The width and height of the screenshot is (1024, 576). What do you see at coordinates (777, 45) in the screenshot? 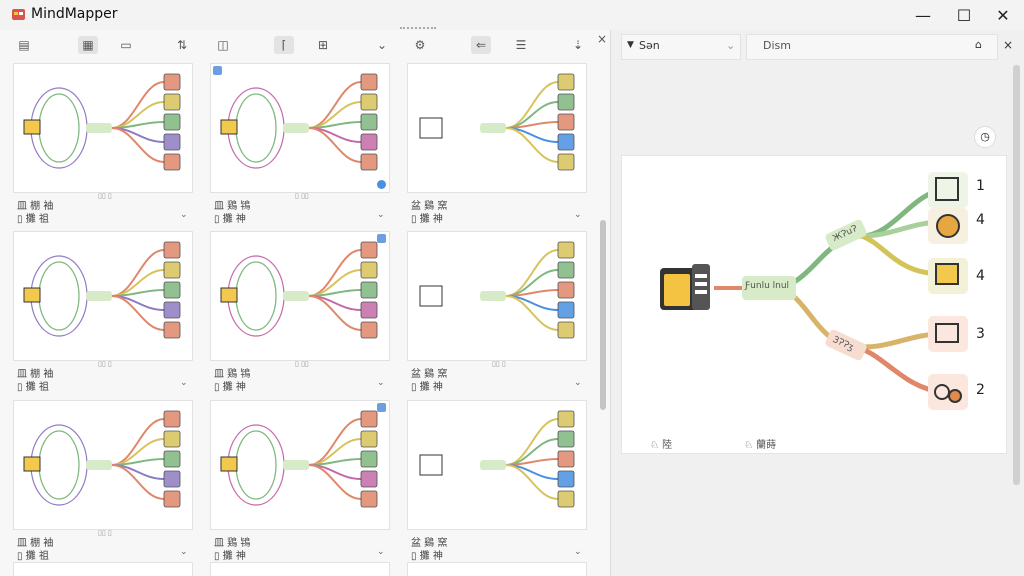
I see `title-field-label: Dism` at bounding box center [777, 45].